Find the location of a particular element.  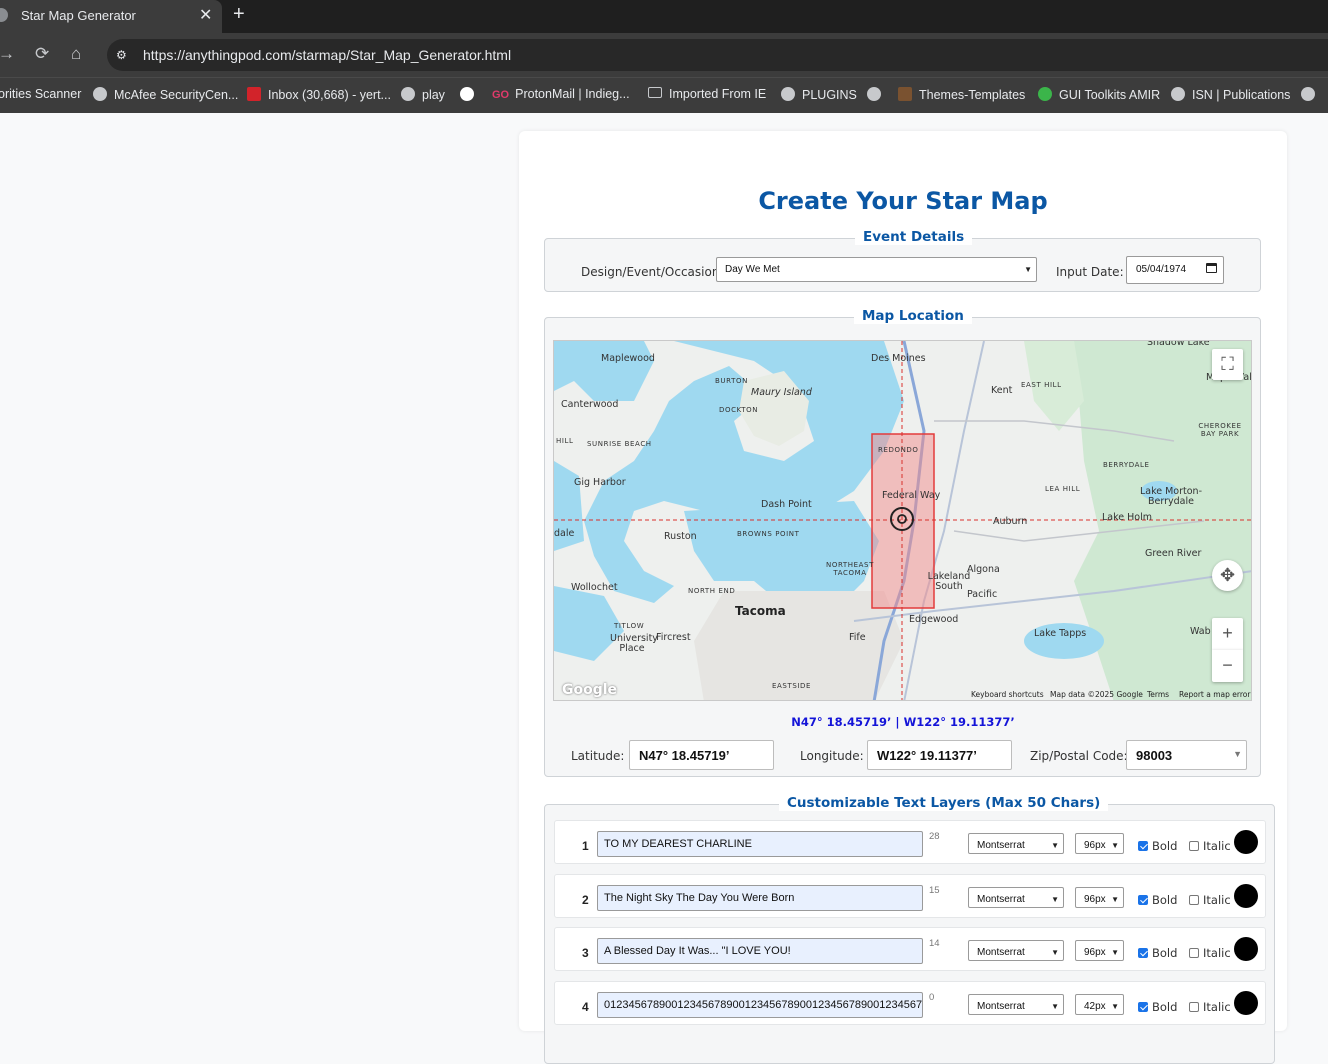

map-label: Maplewood is located at coordinates (628, 358).